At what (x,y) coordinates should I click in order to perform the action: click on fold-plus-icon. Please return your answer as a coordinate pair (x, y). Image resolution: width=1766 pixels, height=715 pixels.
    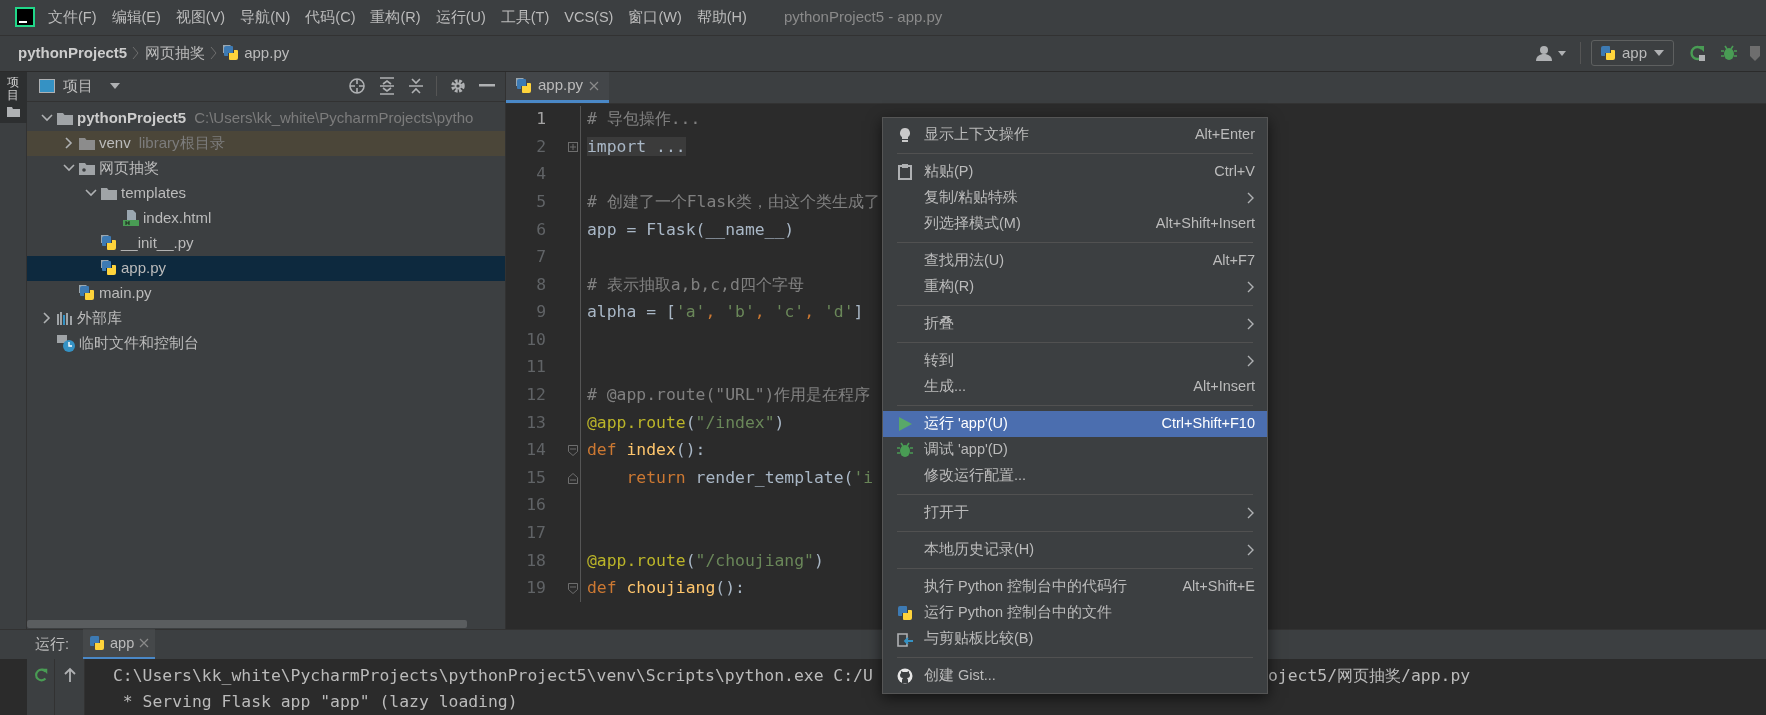
    Looking at the image, I should click on (573, 147).